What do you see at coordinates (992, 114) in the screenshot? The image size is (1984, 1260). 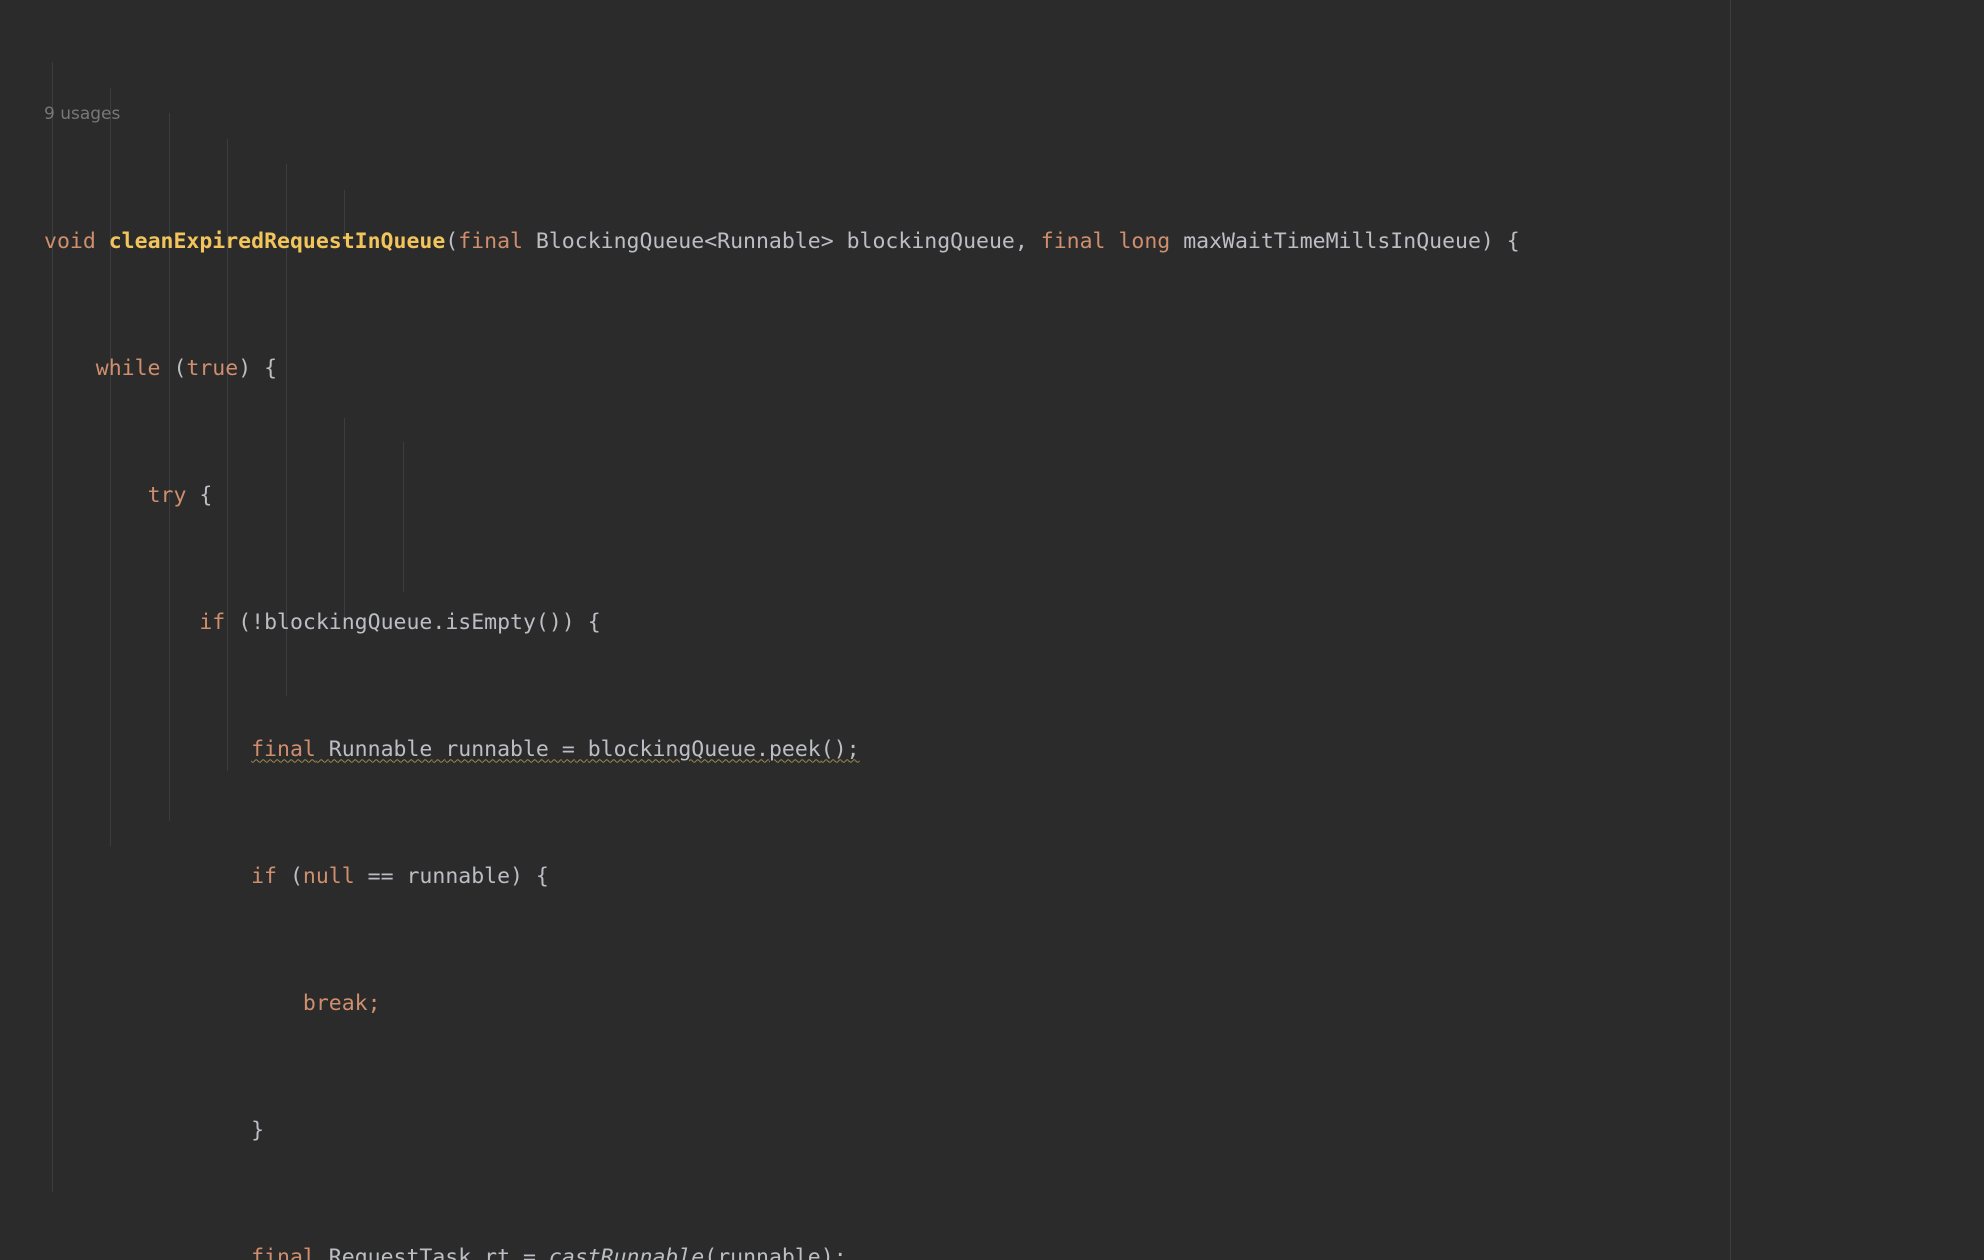 I see `usages-inlay-hint: 9 usages` at bounding box center [992, 114].